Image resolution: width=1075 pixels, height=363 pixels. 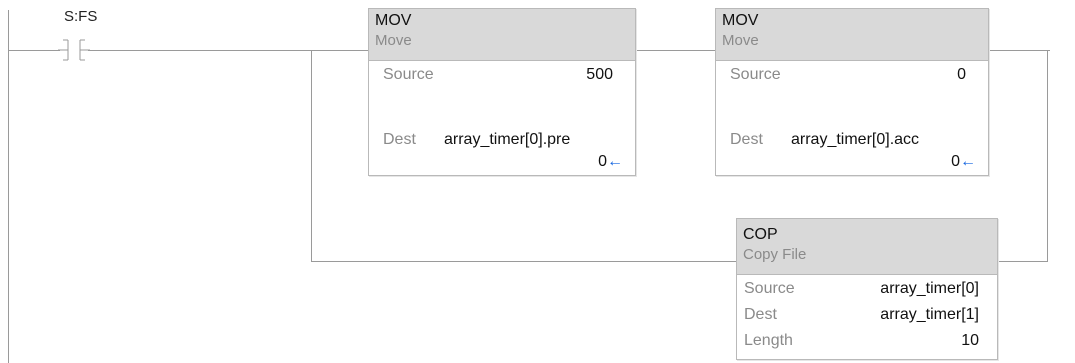 What do you see at coordinates (34, 50) in the screenshot?
I see `rung-wire-left` at bounding box center [34, 50].